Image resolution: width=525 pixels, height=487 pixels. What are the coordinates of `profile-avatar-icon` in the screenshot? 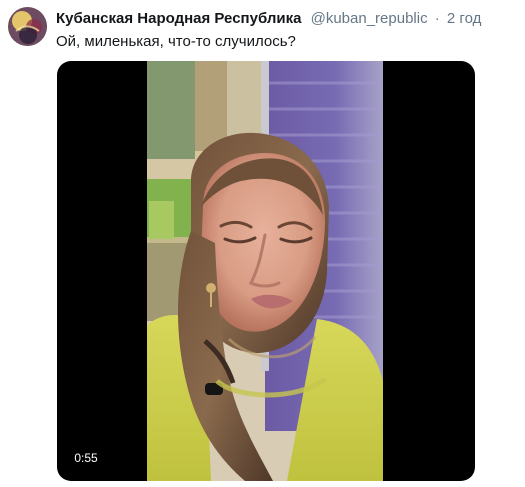 It's located at (27, 26).